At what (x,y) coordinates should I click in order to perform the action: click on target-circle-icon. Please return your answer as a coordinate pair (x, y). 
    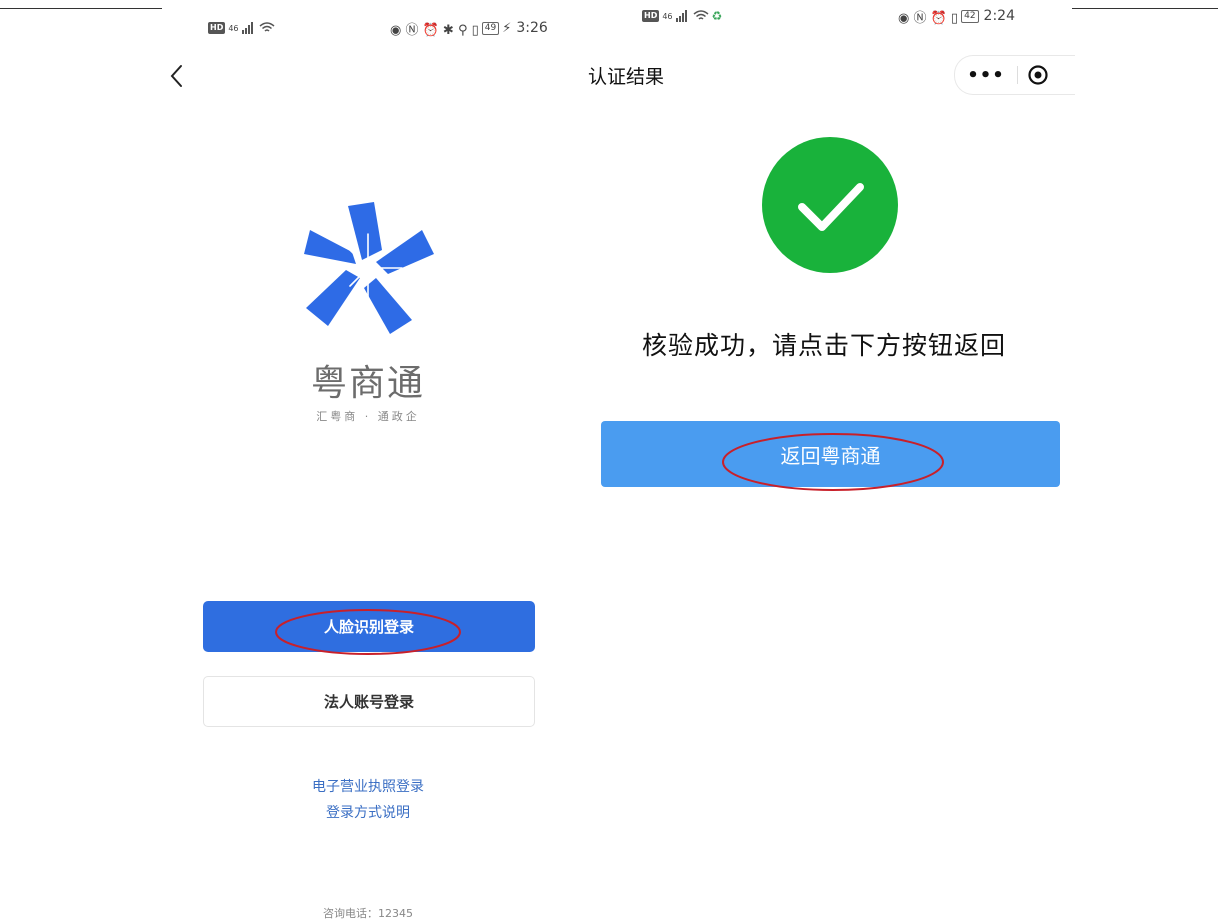
    Looking at the image, I should click on (1038, 75).